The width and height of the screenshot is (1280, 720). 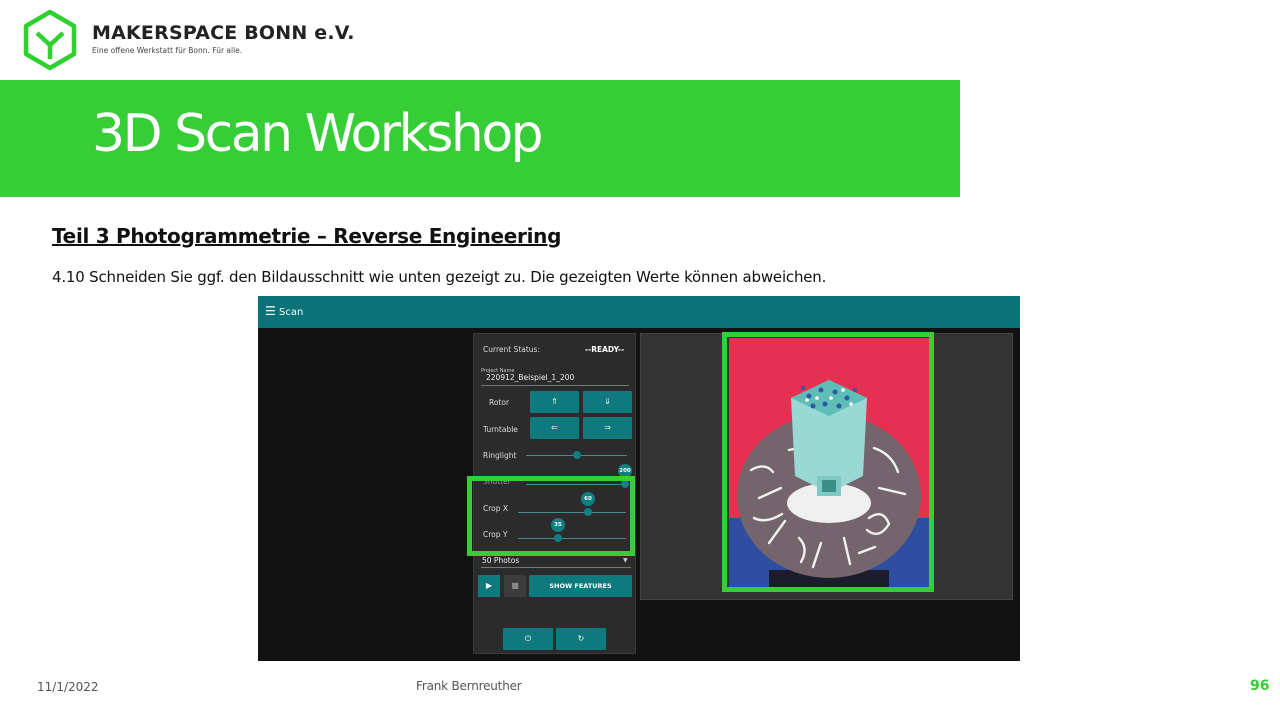 What do you see at coordinates (580, 586) in the screenshot?
I see `show-features-button: SHOW FEATURES` at bounding box center [580, 586].